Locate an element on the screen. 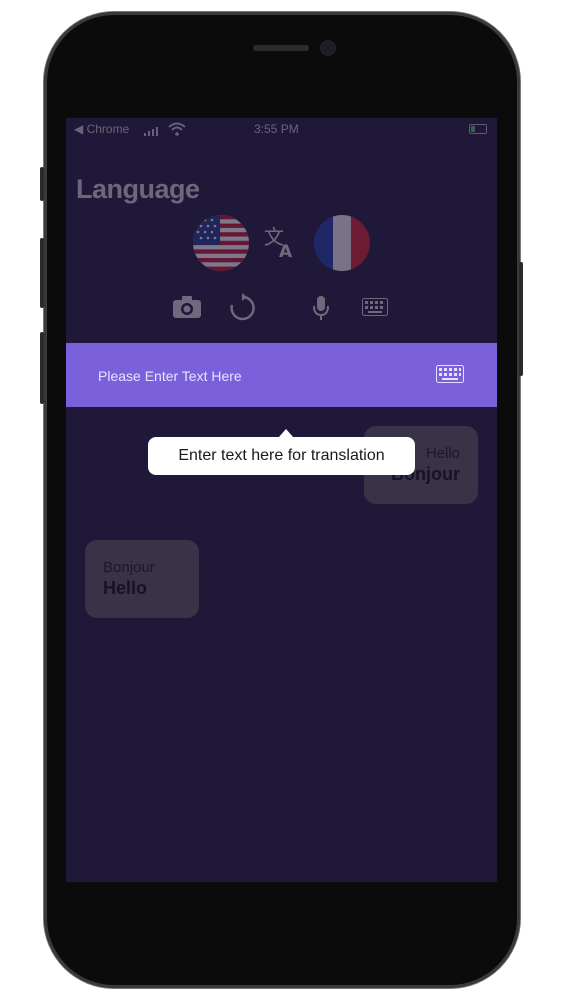 The width and height of the screenshot is (563, 1000). translate-icon: 文 A is located at coordinates (280, 243).